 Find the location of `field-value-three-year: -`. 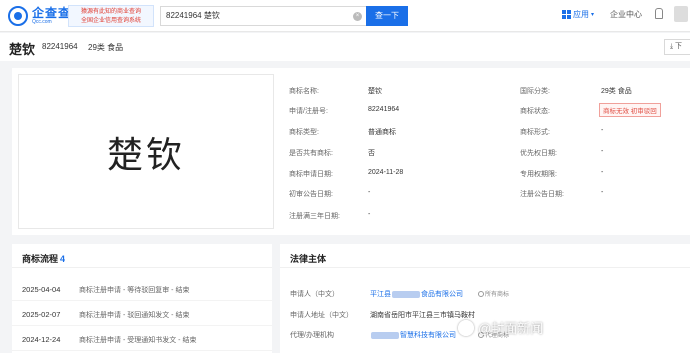

field-value-three-year: - is located at coordinates (369, 214).